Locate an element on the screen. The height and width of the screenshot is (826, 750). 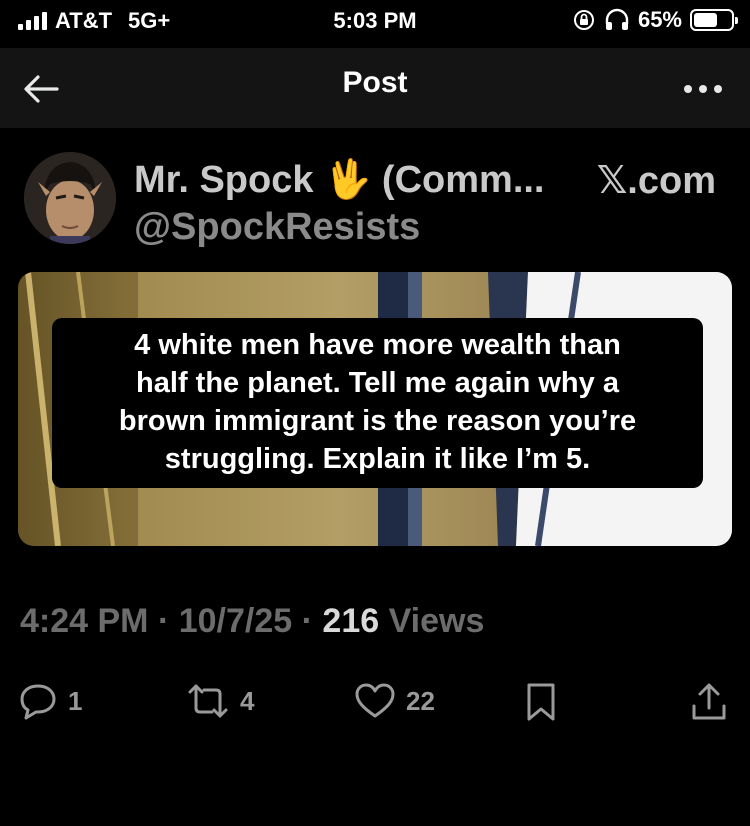
more-options-button is located at coordinates (703, 89).